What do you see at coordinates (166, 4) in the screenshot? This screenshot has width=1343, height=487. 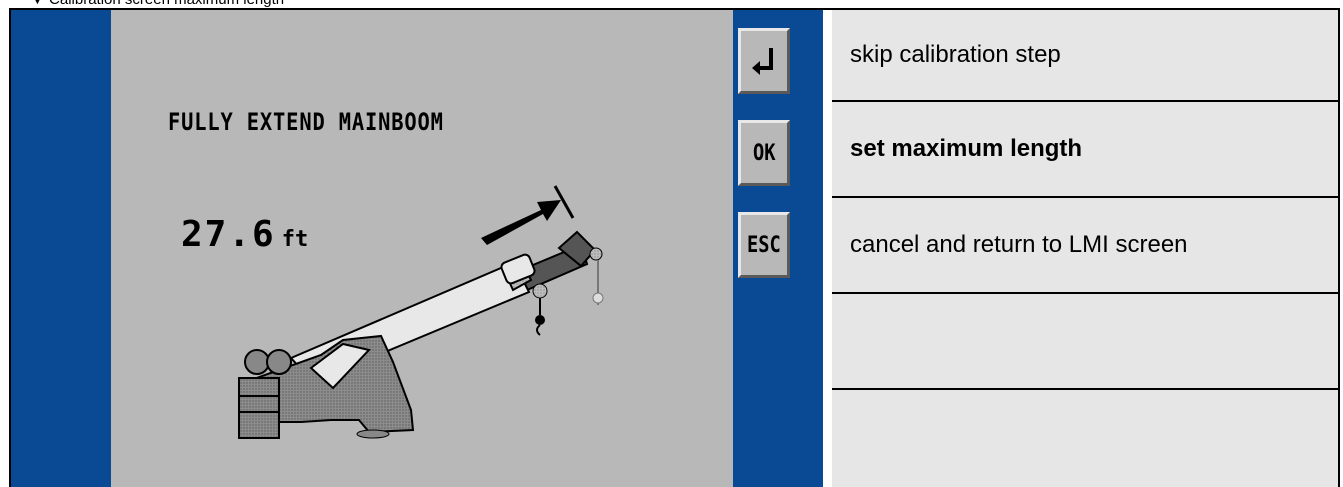 I see `caption-text: Calibration screen maximum length` at bounding box center [166, 4].